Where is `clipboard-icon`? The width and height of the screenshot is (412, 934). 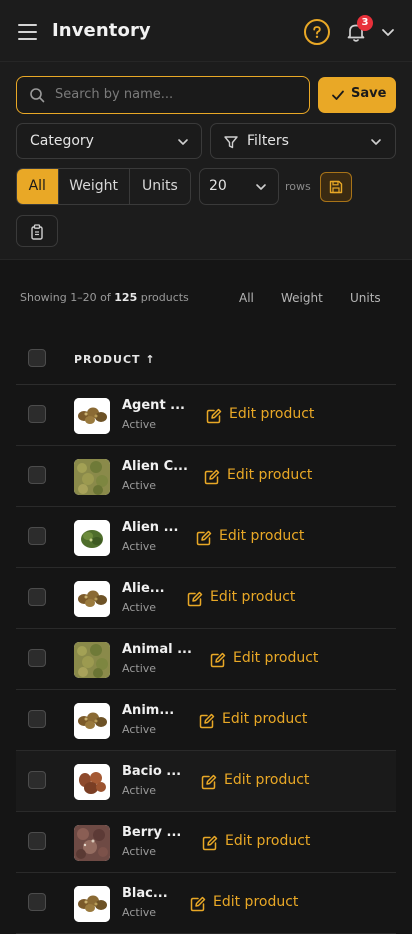
clipboard-icon is located at coordinates (37, 232).